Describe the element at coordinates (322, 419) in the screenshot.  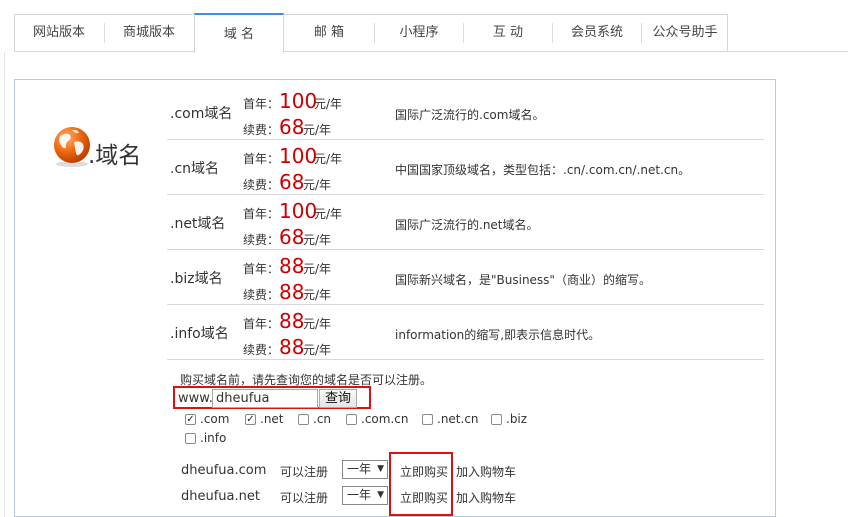
I see `ext-label-cn: .cn` at that location.